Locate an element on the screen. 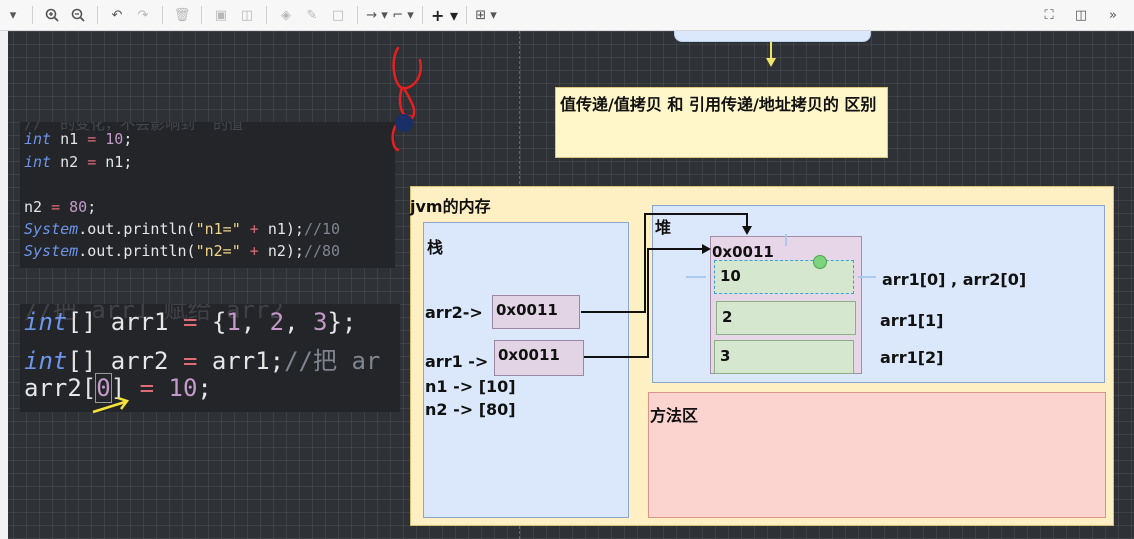 This screenshot has width=1134, height=539. method-area-region is located at coordinates (877, 455).